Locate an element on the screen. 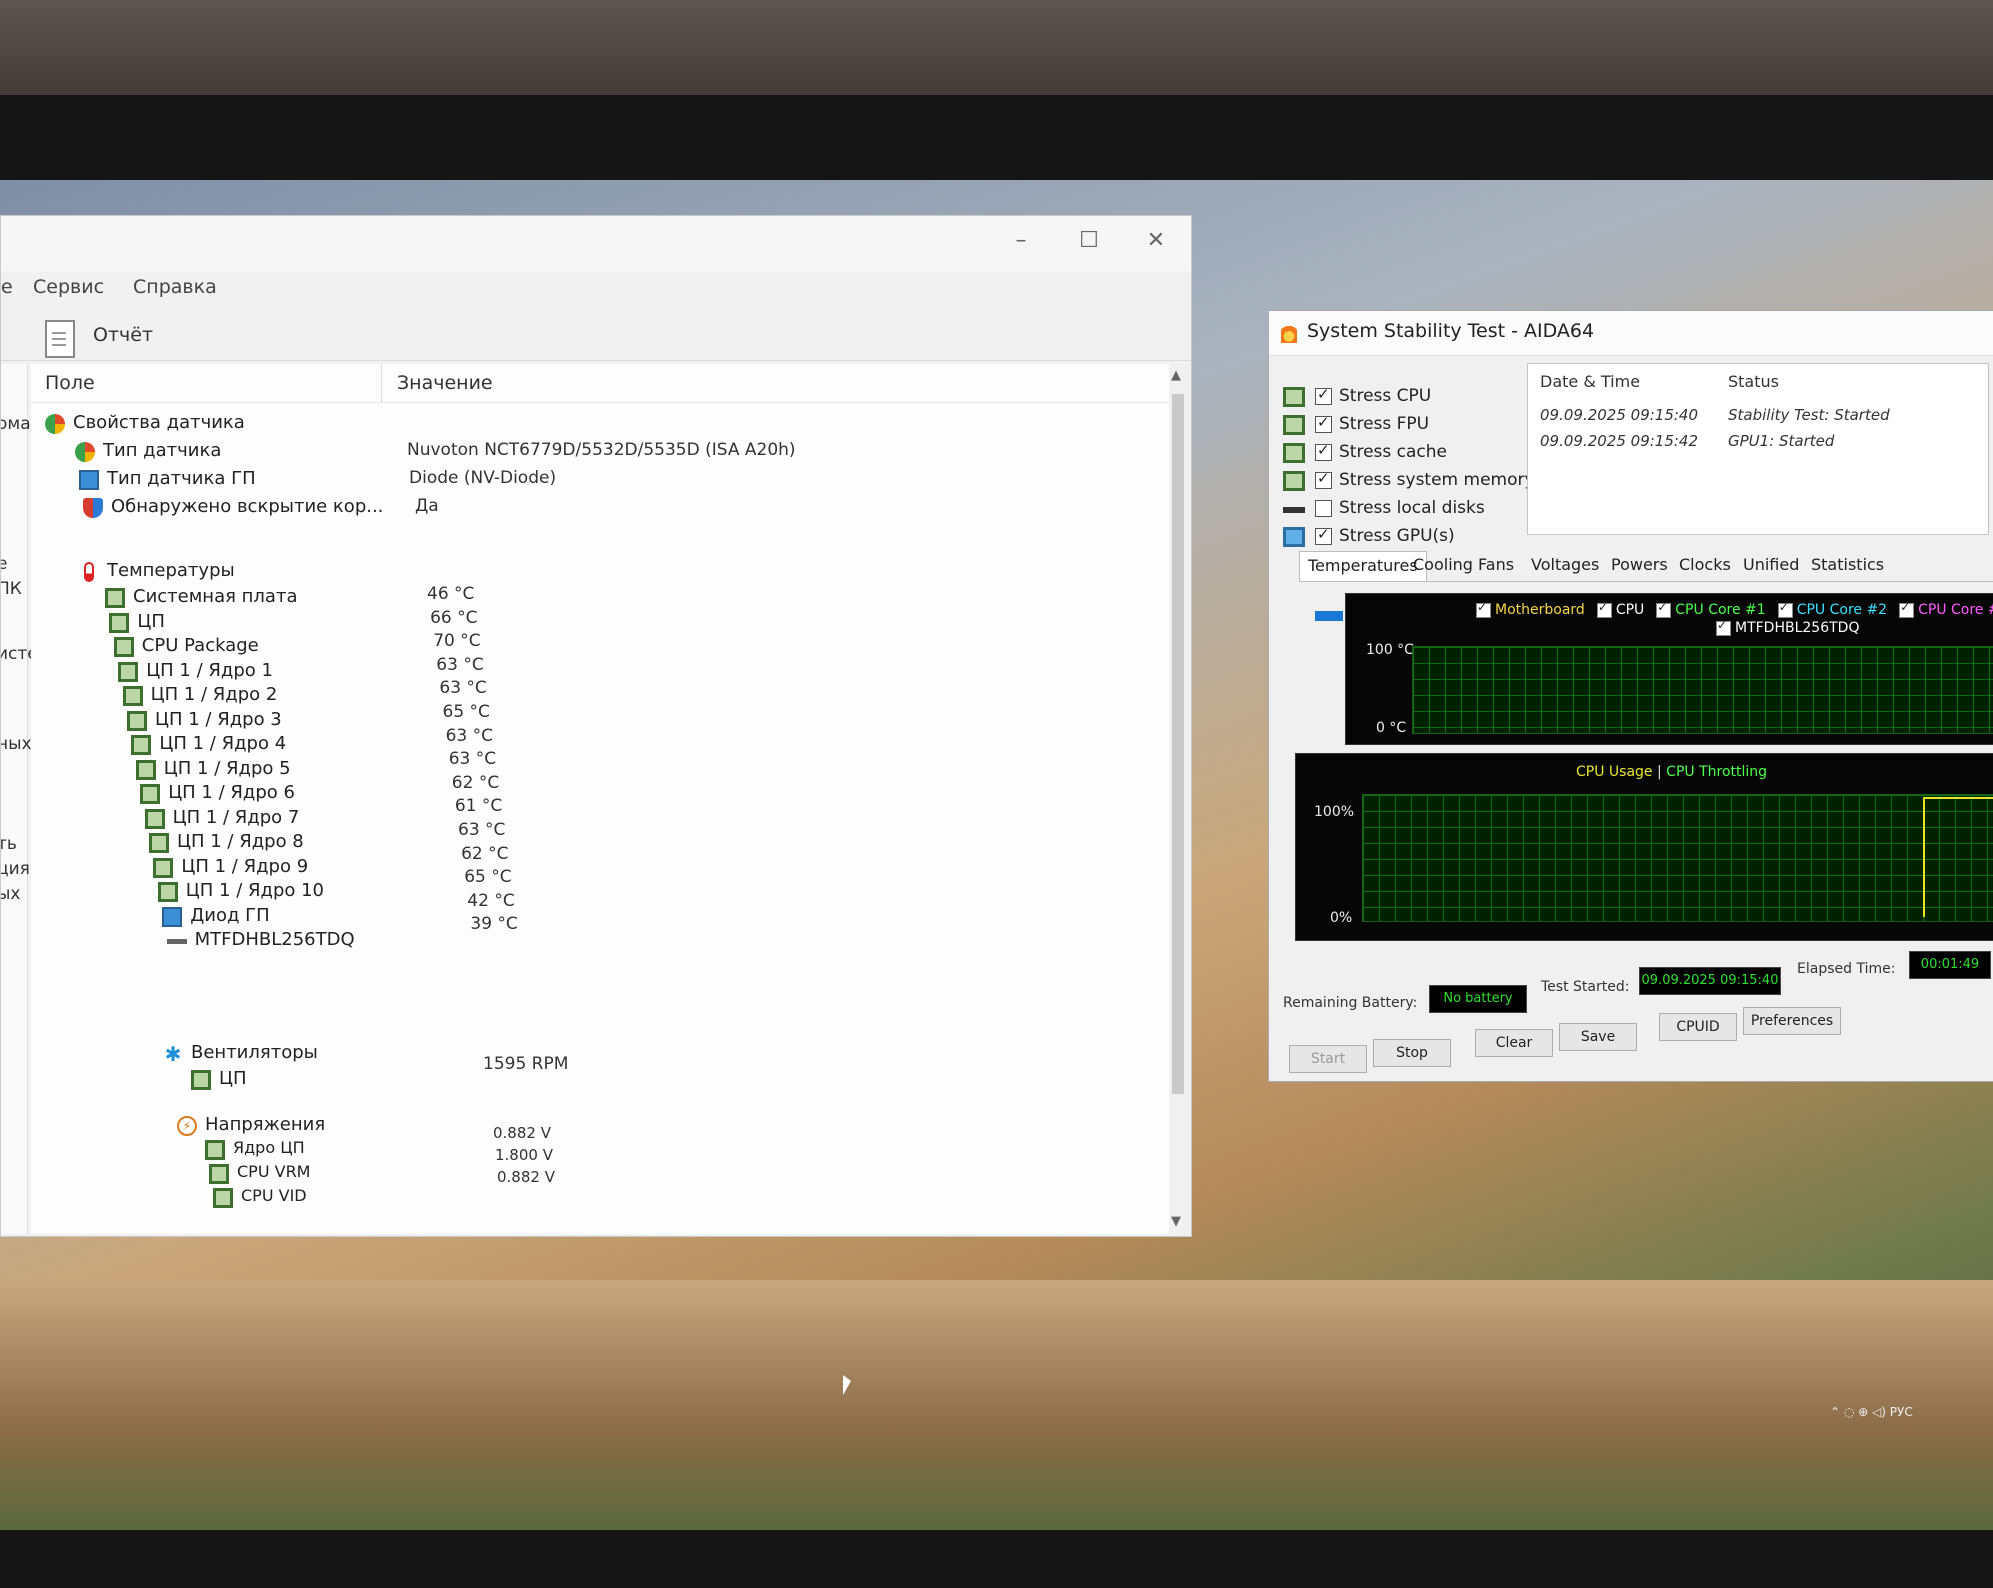 The width and height of the screenshot is (1993, 1588). row-label: CPU VID is located at coordinates (274, 1195).